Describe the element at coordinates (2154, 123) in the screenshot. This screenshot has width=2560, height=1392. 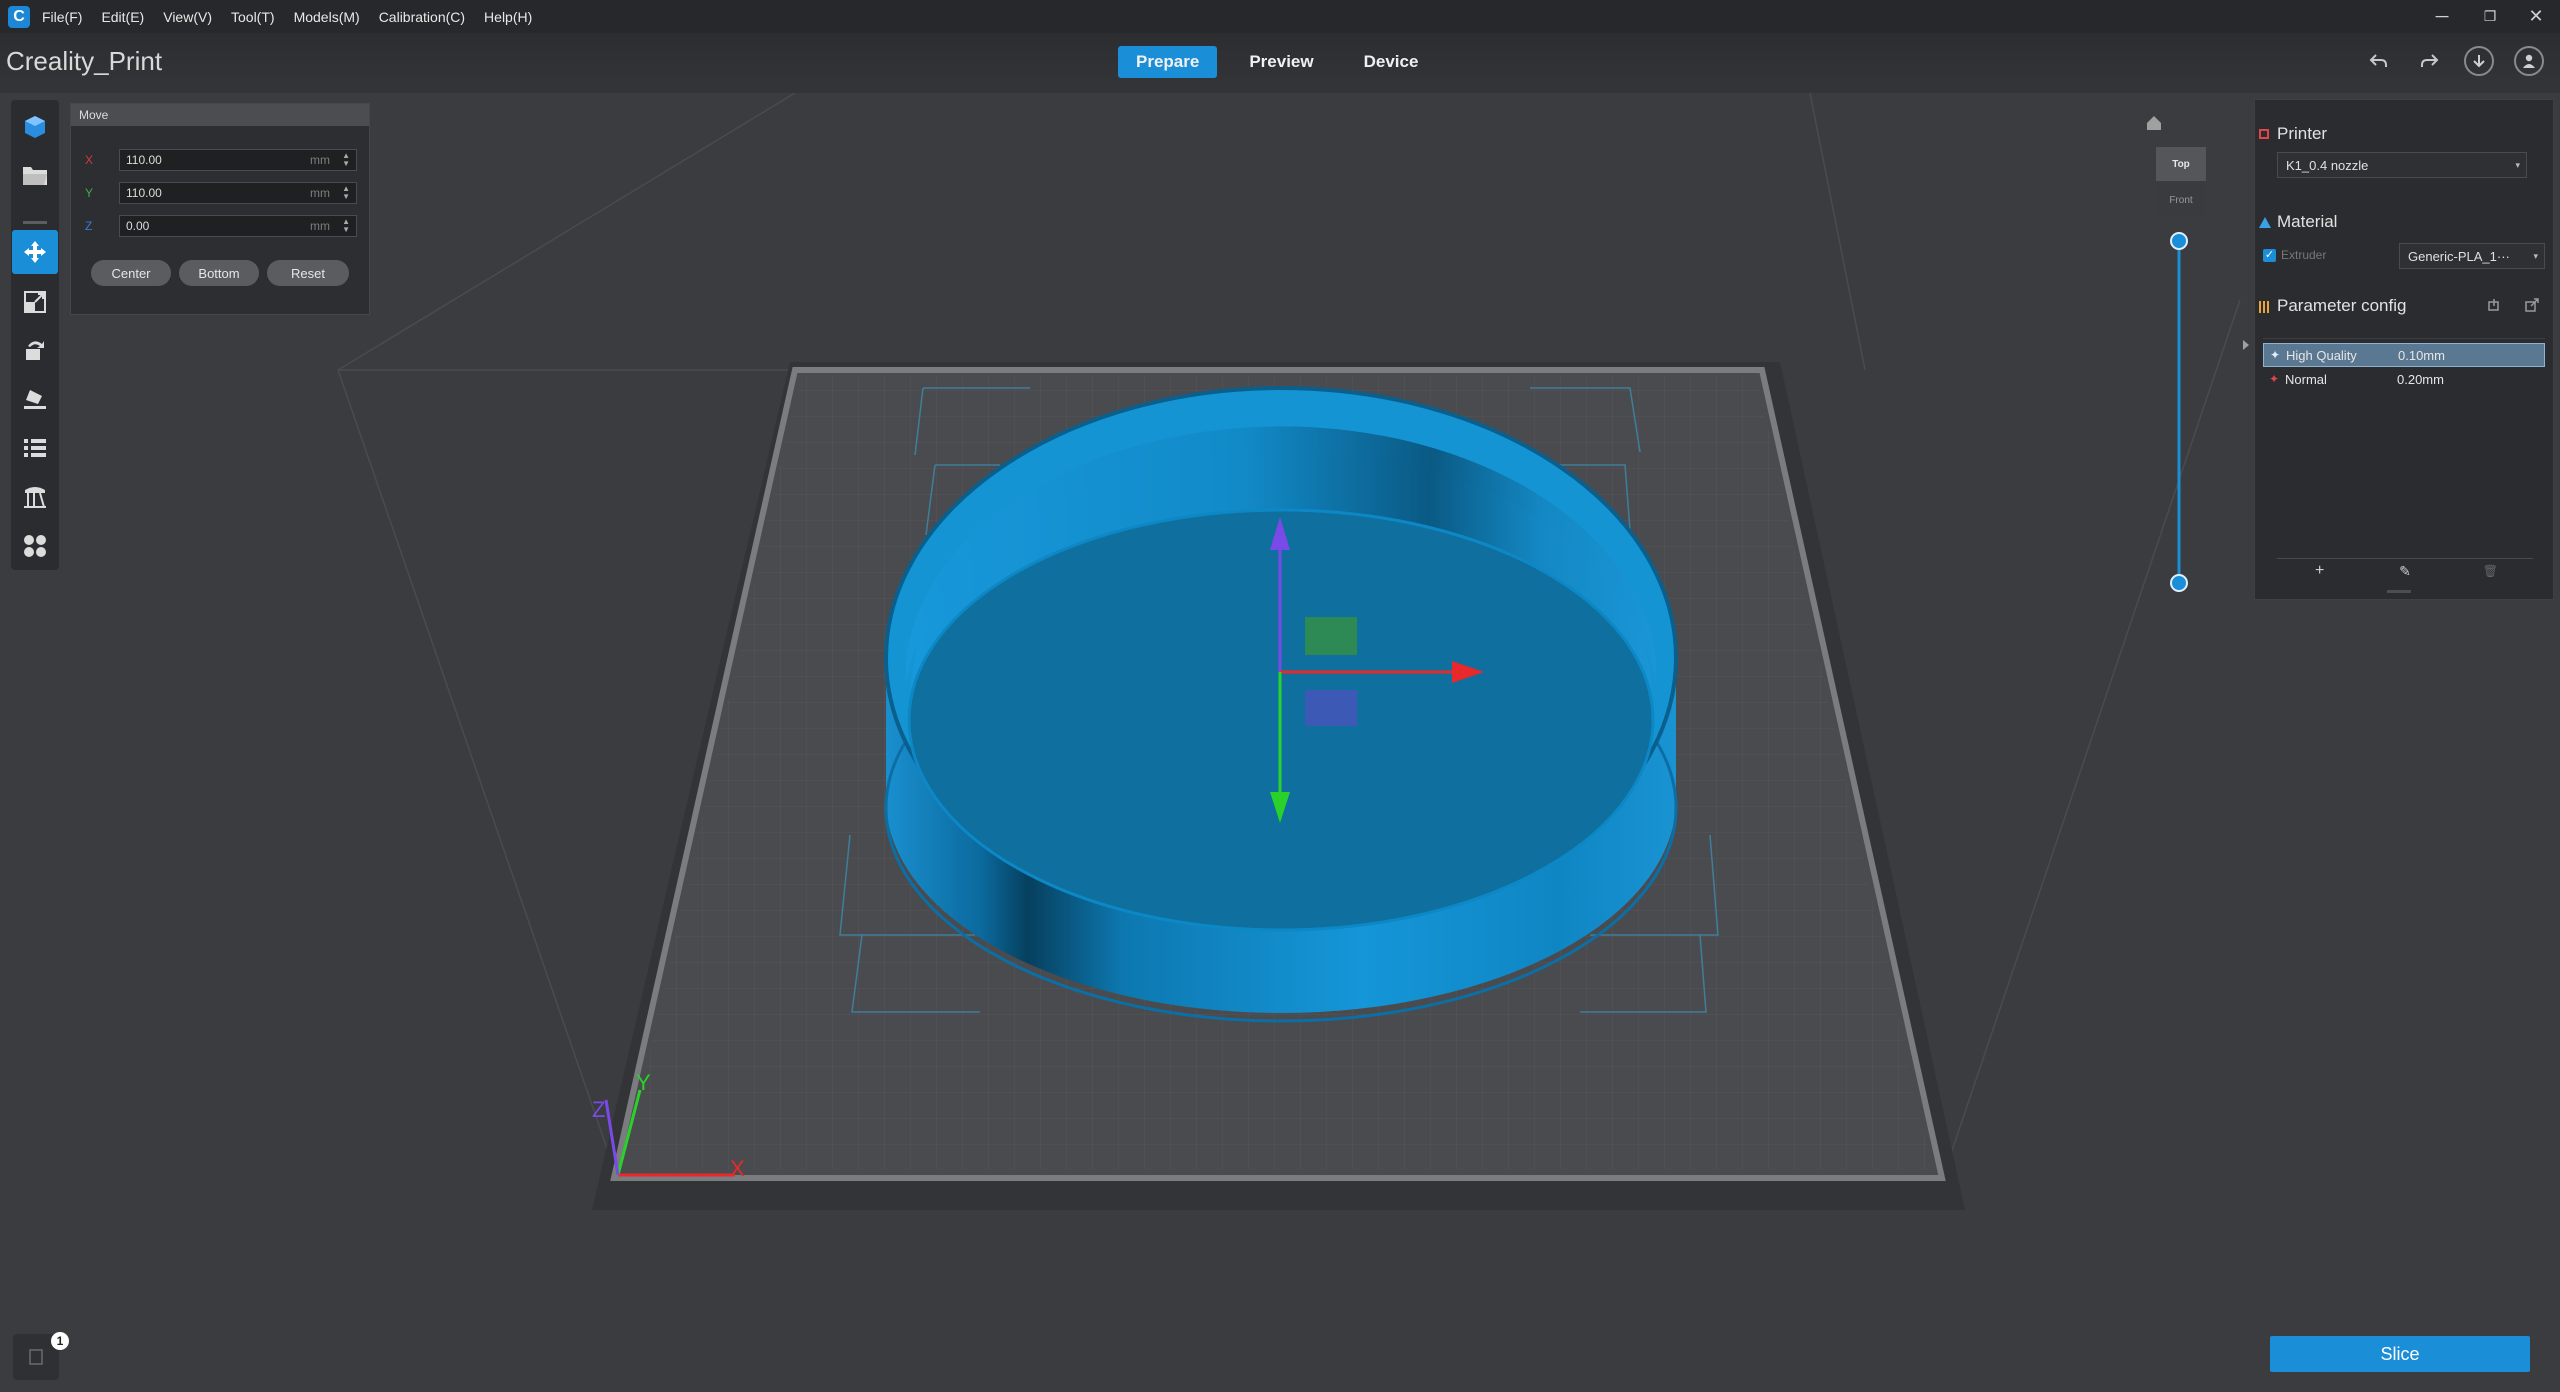
I see `home-view-icon` at that location.